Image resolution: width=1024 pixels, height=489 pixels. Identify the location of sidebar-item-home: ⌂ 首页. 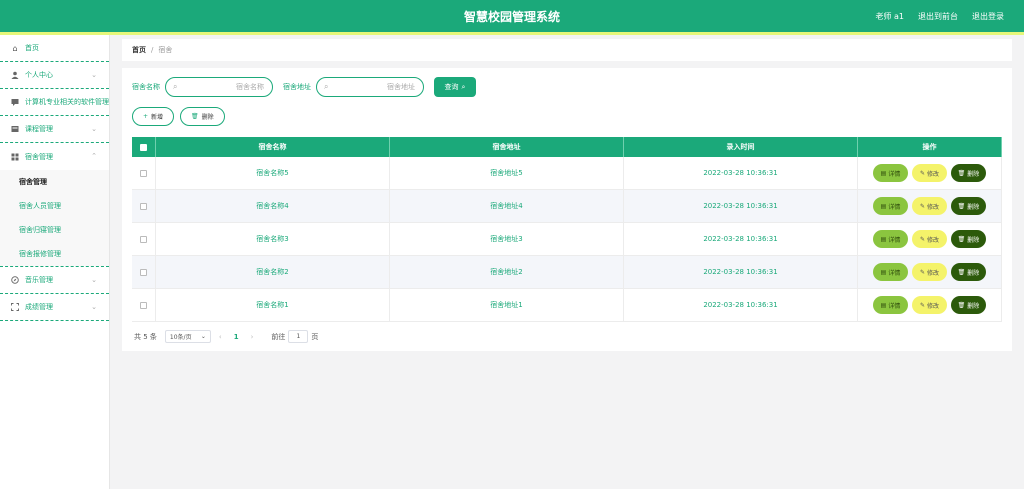
(54, 48).